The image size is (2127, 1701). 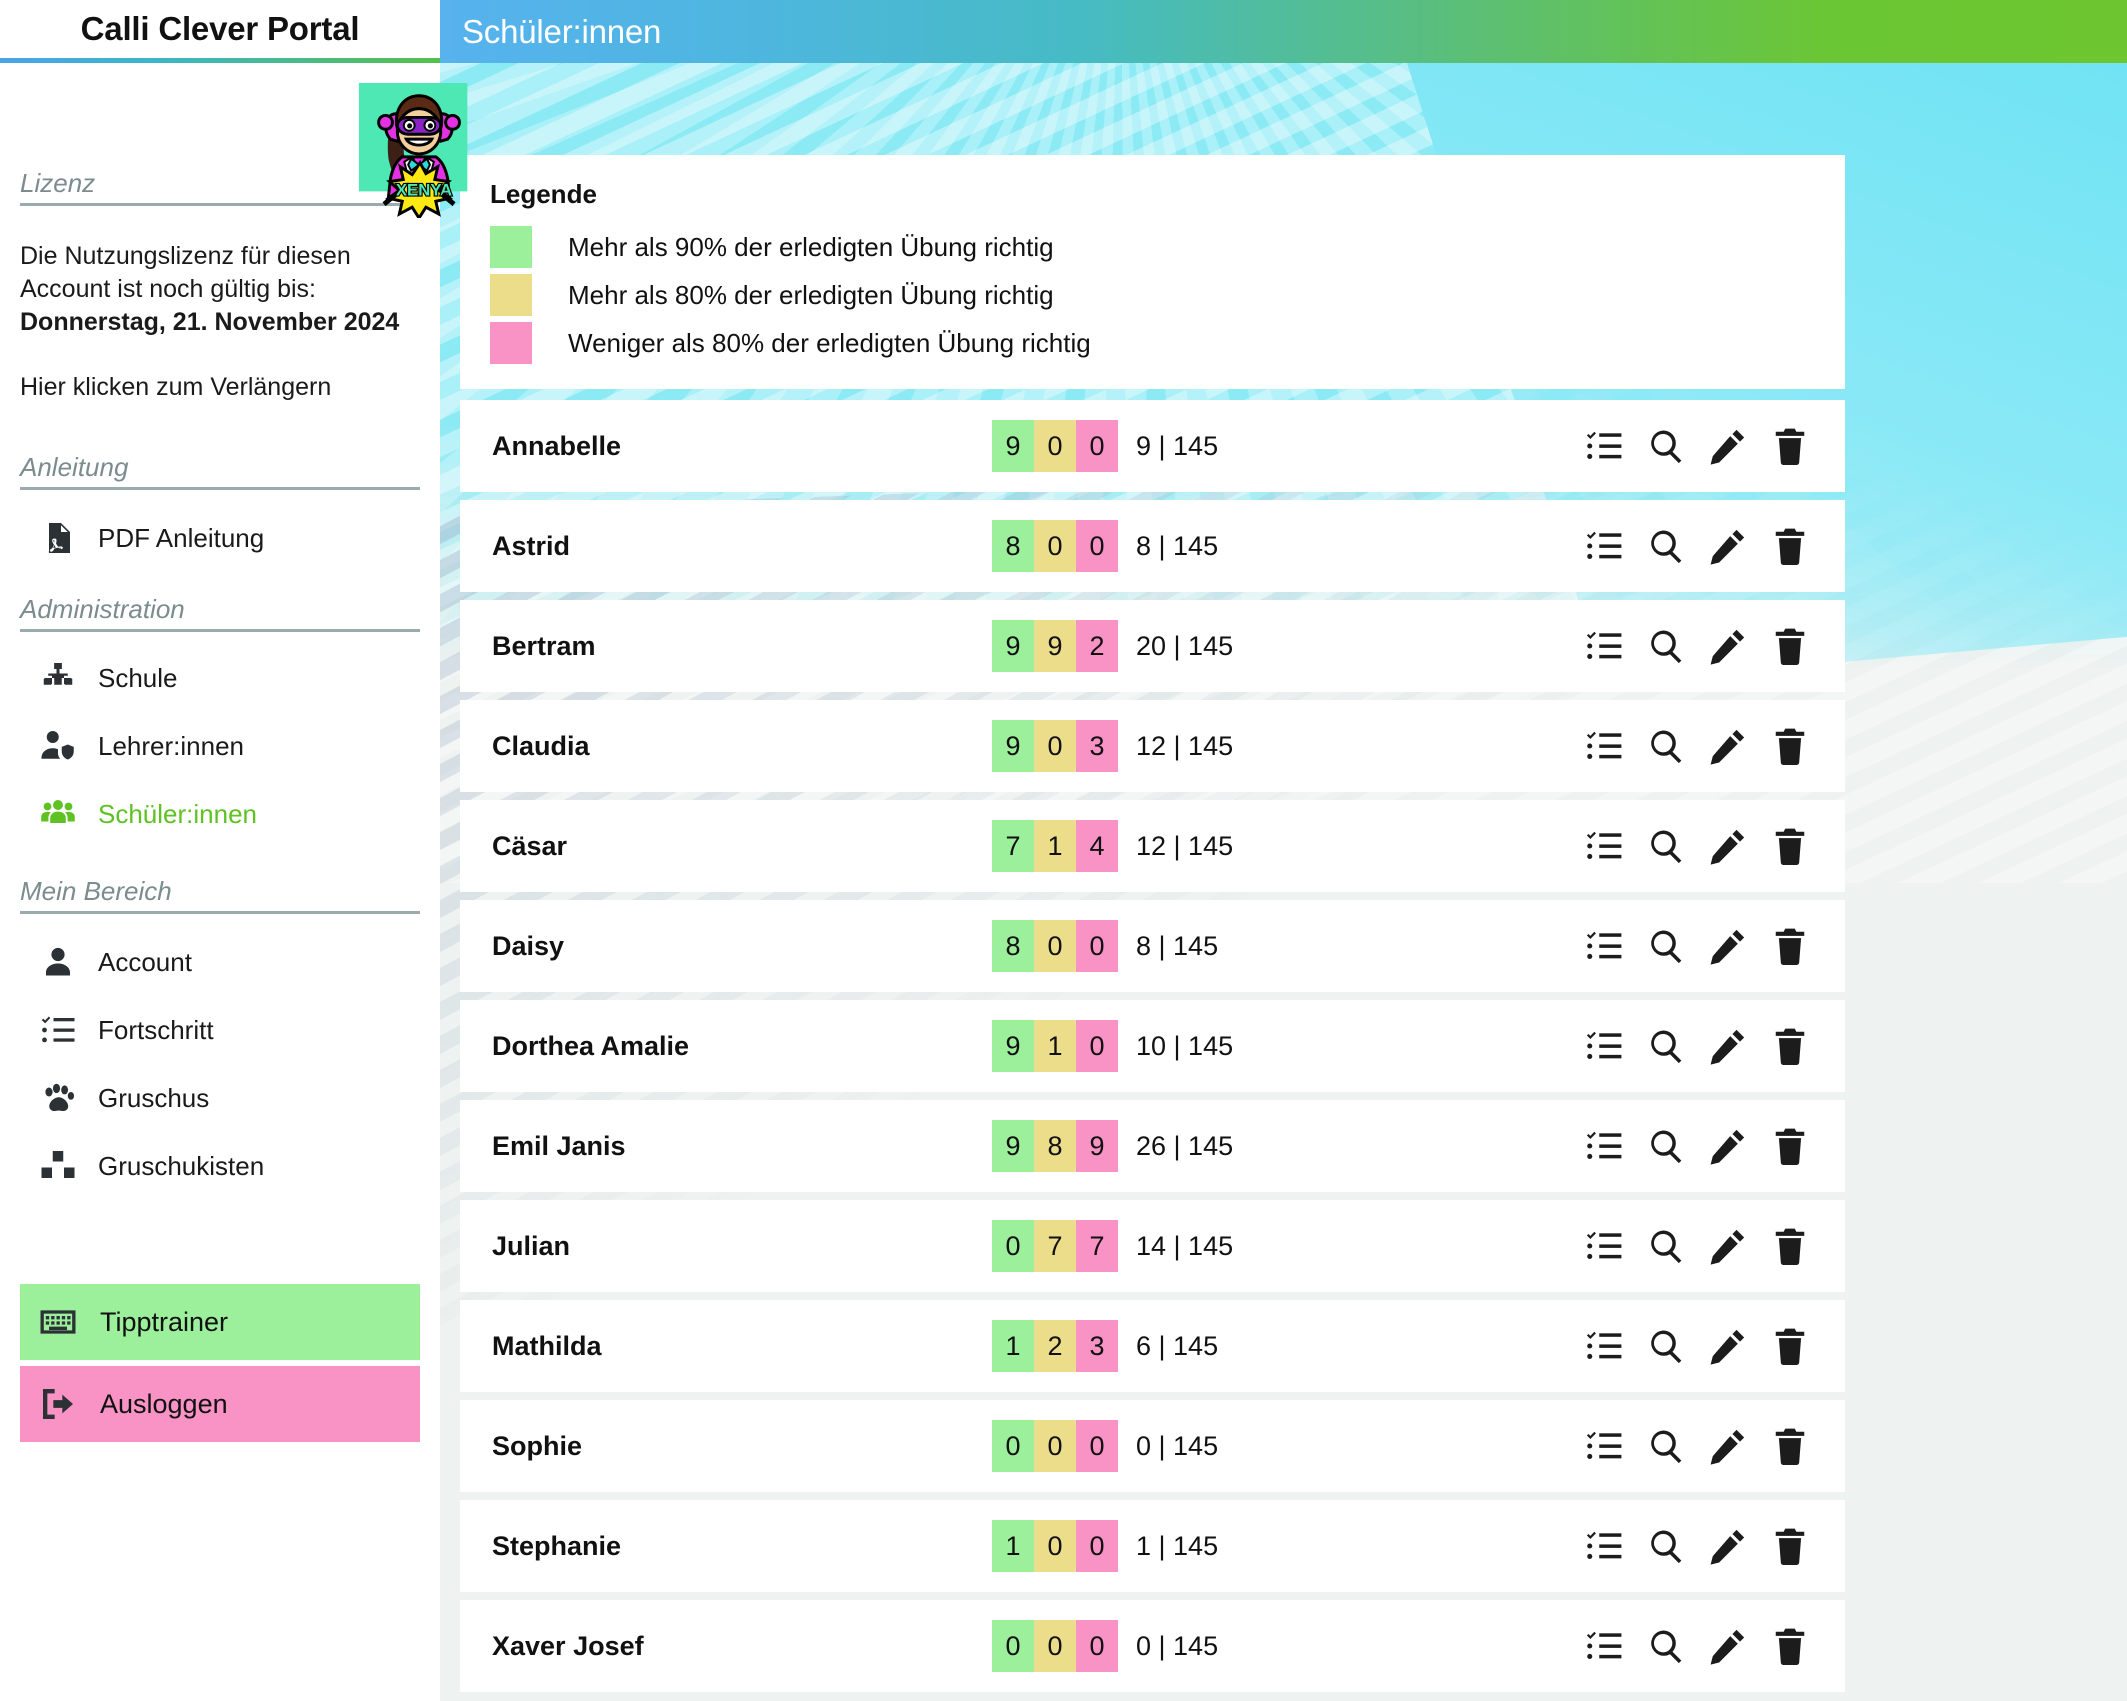 What do you see at coordinates (543, 194) in the screenshot?
I see `legend-title: Legende` at bounding box center [543, 194].